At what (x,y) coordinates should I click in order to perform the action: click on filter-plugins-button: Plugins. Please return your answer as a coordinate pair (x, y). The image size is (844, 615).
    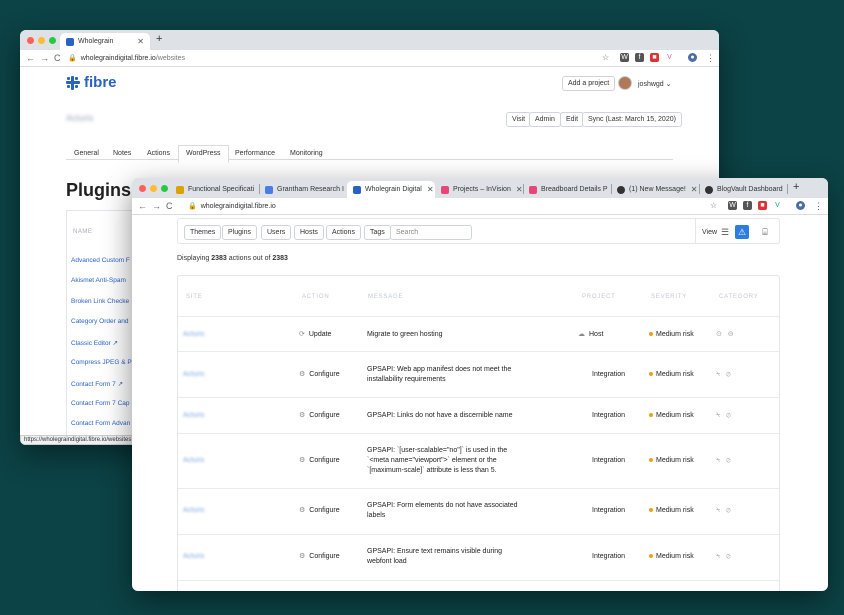
    Looking at the image, I should click on (239, 232).